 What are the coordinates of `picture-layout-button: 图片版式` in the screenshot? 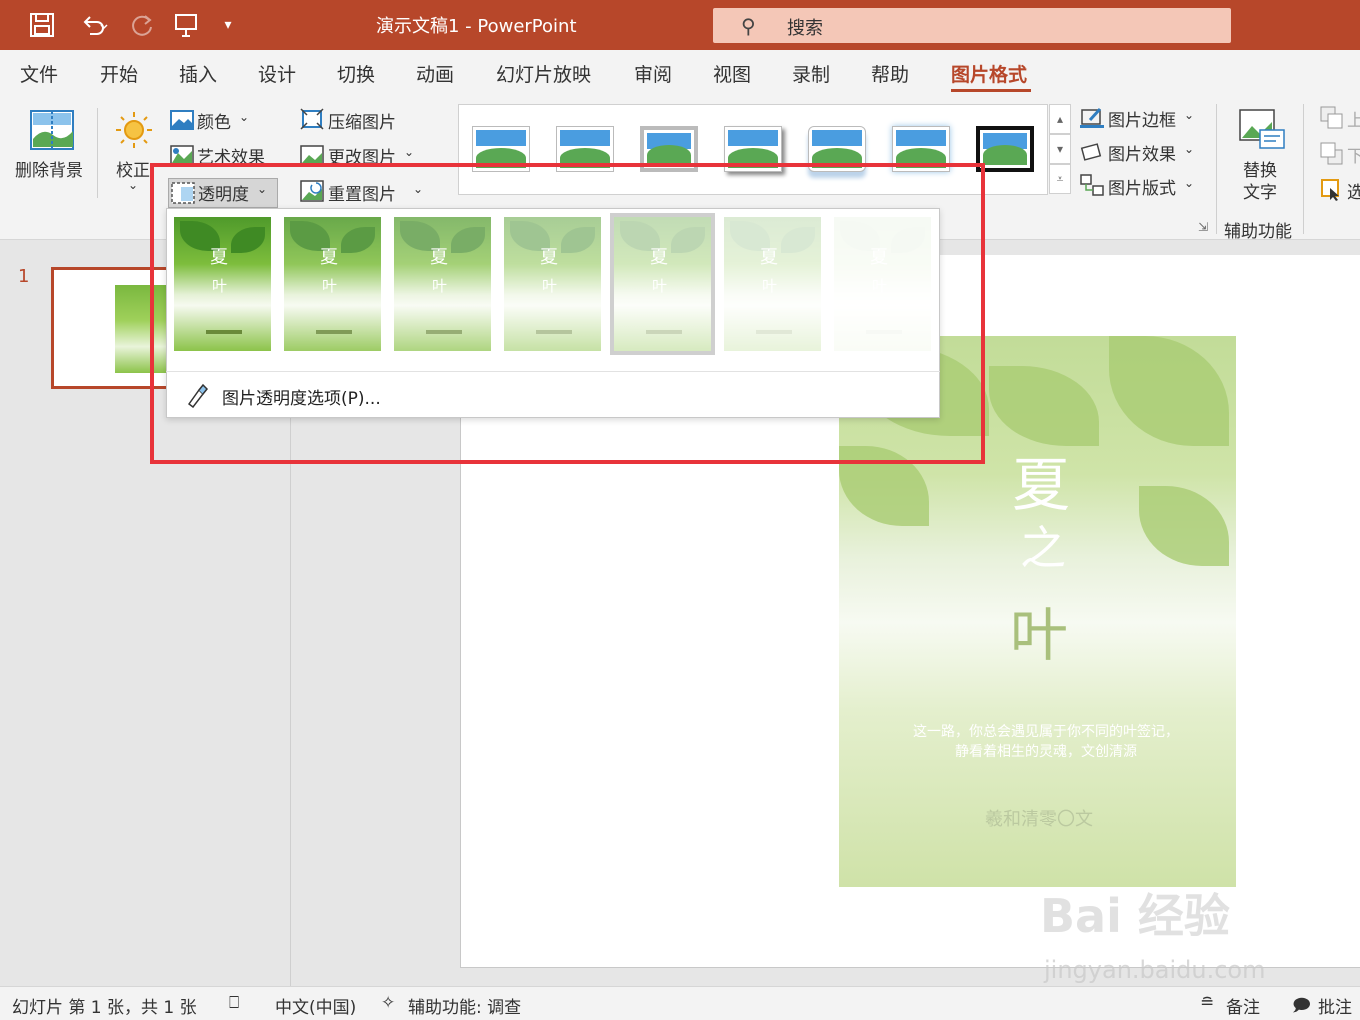 It's located at (1142, 186).